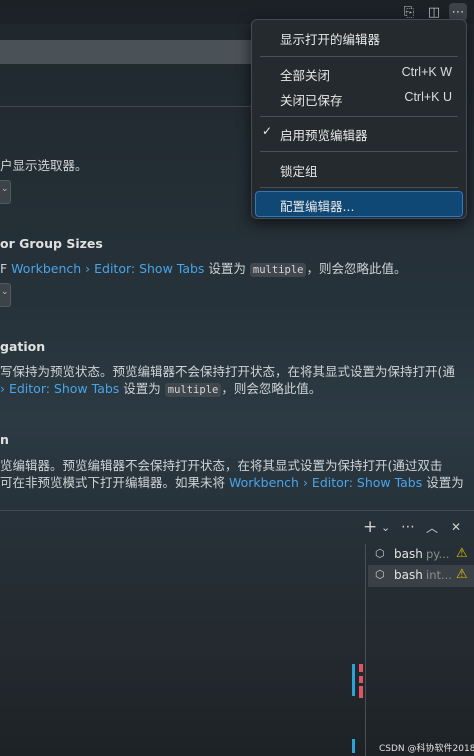  Describe the element at coordinates (59, 388) in the screenshot. I see `setting-link: › Editor: Show Tabs` at that location.